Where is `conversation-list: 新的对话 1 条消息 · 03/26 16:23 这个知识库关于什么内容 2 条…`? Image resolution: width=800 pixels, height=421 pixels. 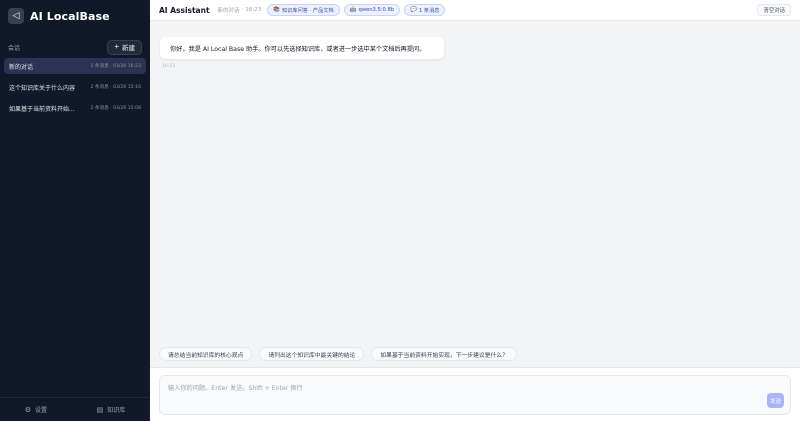 conversation-list: 新的对话 1 条消息 · 03/26 16:23 这个知识库关于什么内容 2 条… is located at coordinates (75, 89).